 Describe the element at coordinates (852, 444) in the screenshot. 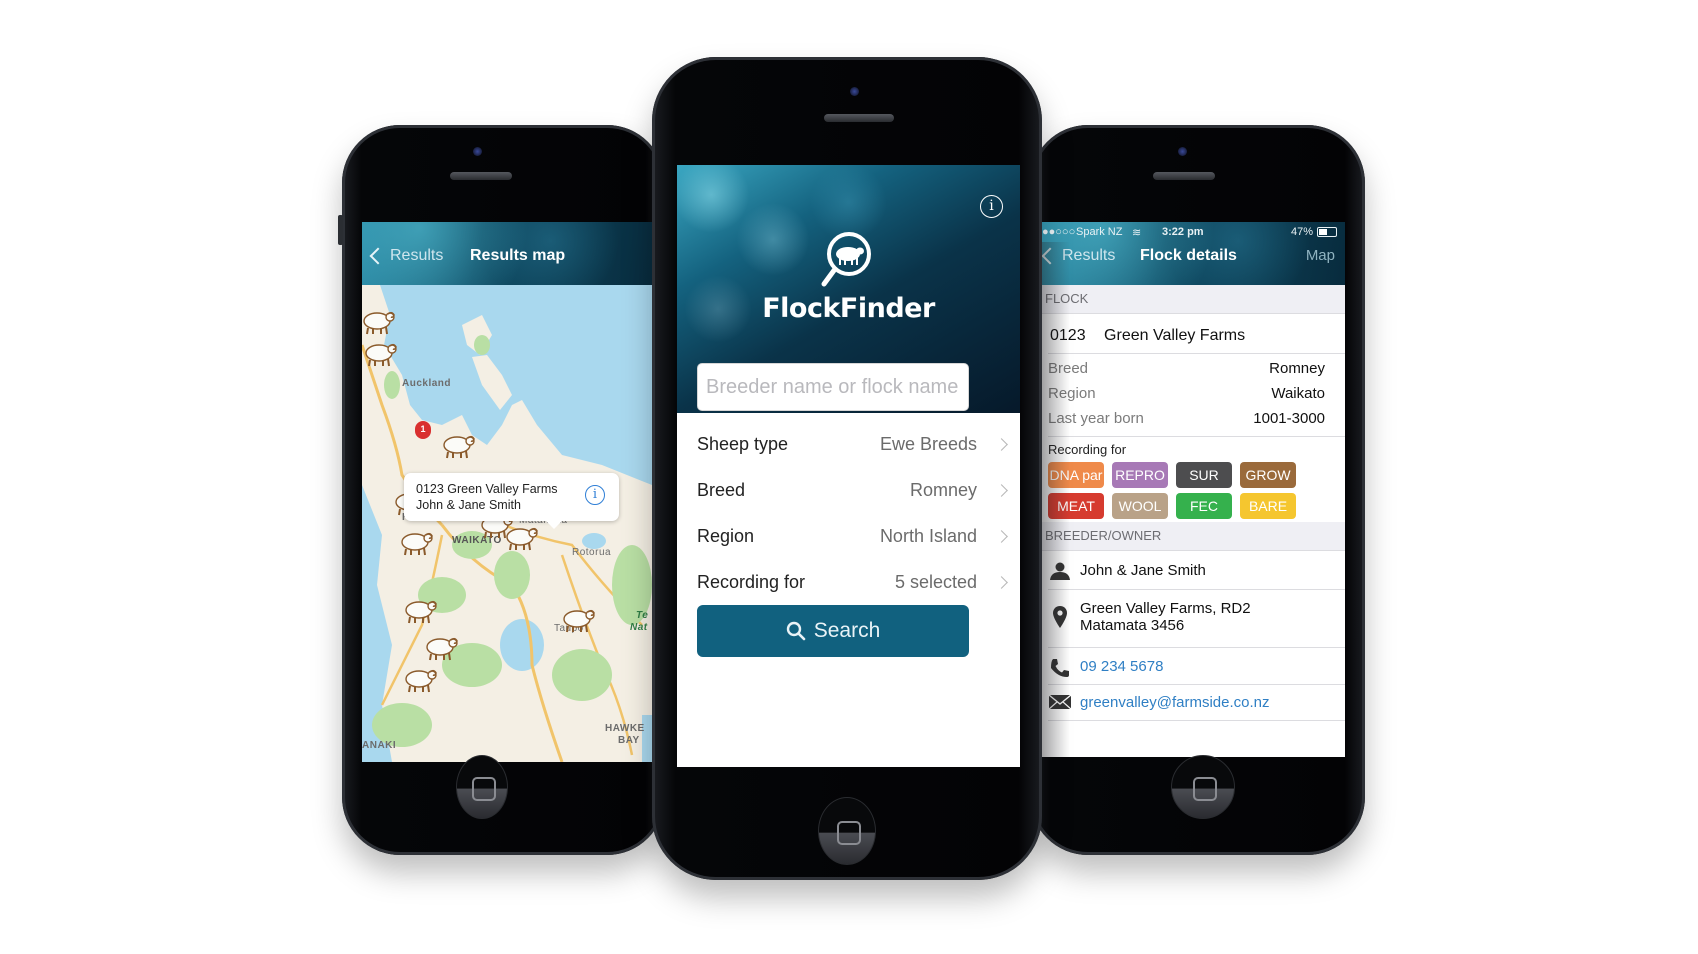

I see `row-sheep-type: Sheep type Ewe Breeds` at that location.